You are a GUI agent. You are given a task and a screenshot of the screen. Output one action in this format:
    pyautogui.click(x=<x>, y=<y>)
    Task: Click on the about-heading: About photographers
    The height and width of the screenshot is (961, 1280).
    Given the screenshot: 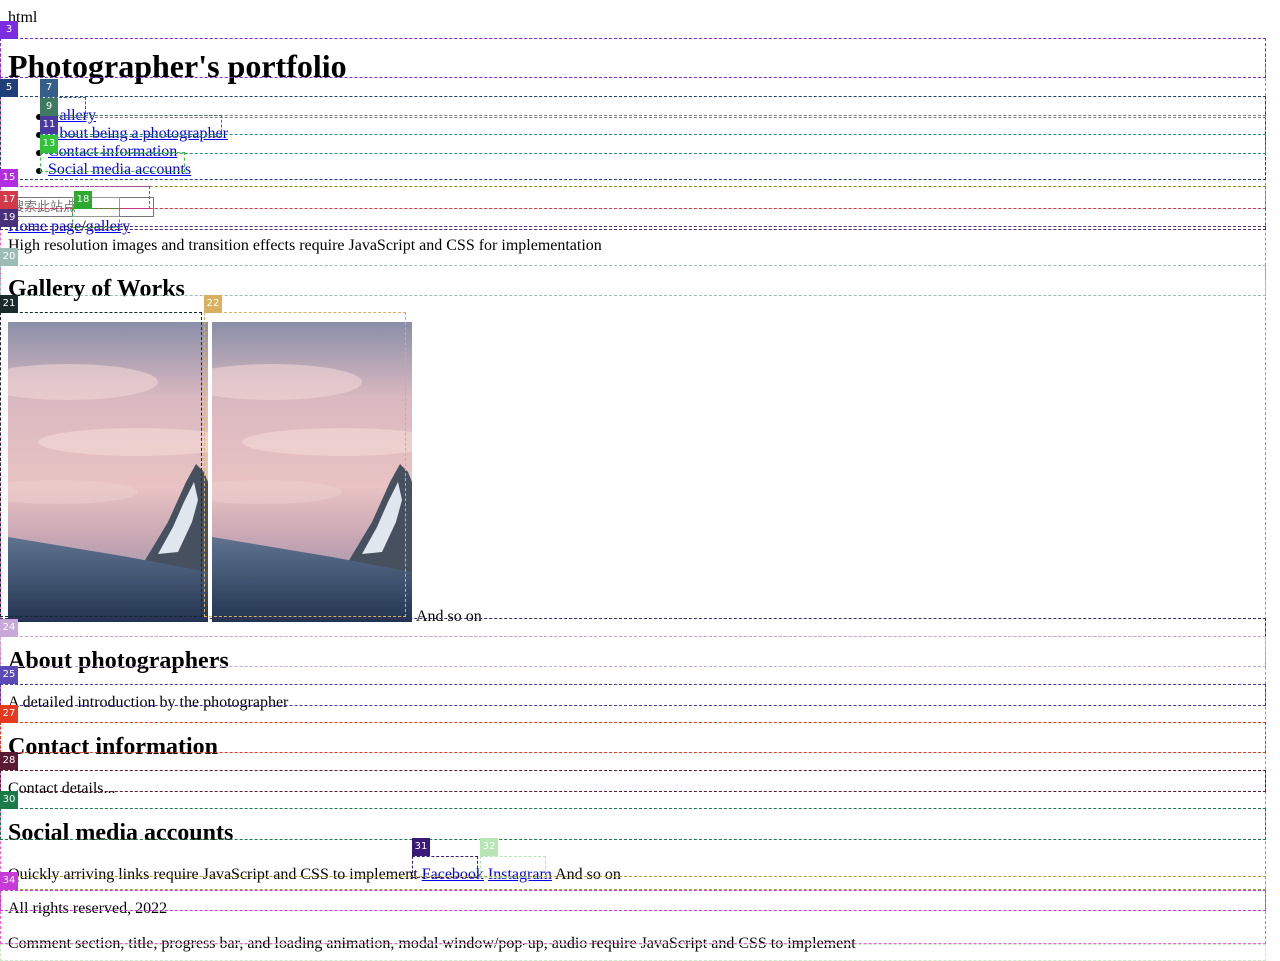 What is the action you would take?
    pyautogui.click(x=118, y=661)
    